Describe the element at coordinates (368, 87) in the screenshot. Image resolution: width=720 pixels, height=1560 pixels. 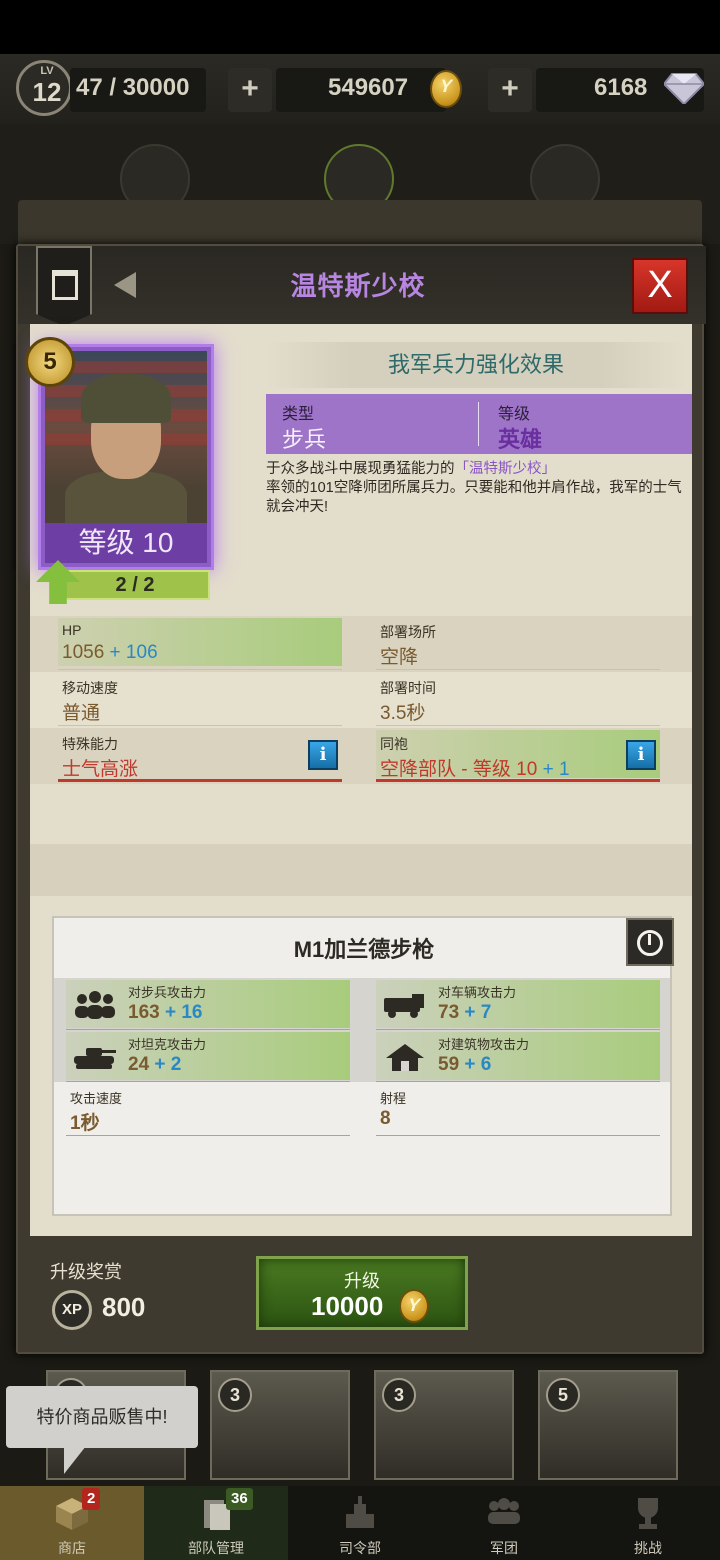
I see `gold-amount: 549607` at that location.